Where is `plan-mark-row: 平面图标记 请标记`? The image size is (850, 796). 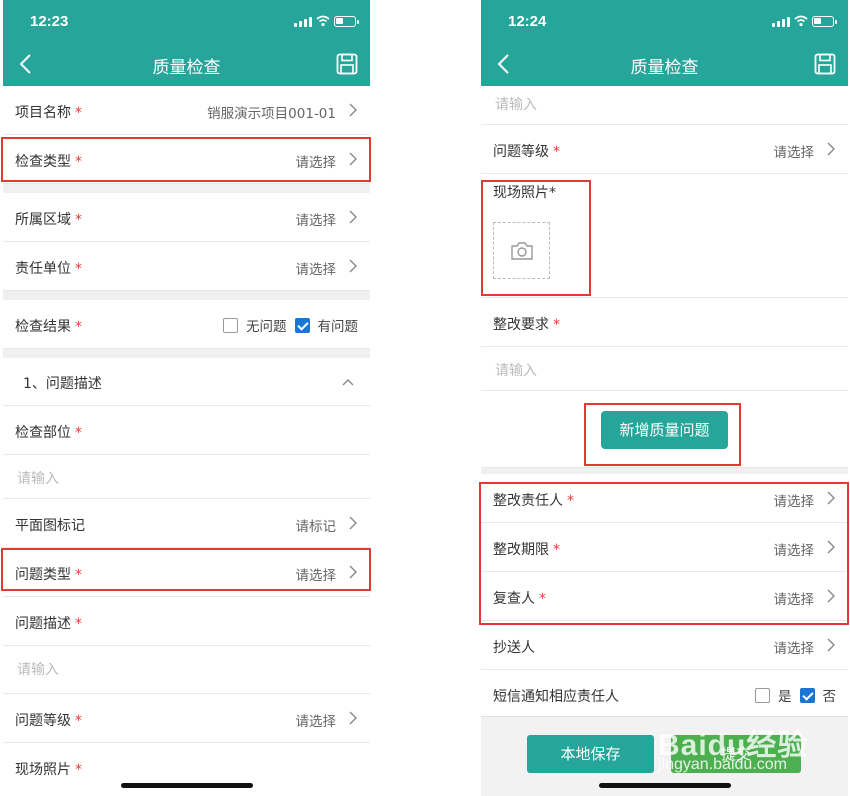 plan-mark-row: 平面图标记 请标记 is located at coordinates (186, 523).